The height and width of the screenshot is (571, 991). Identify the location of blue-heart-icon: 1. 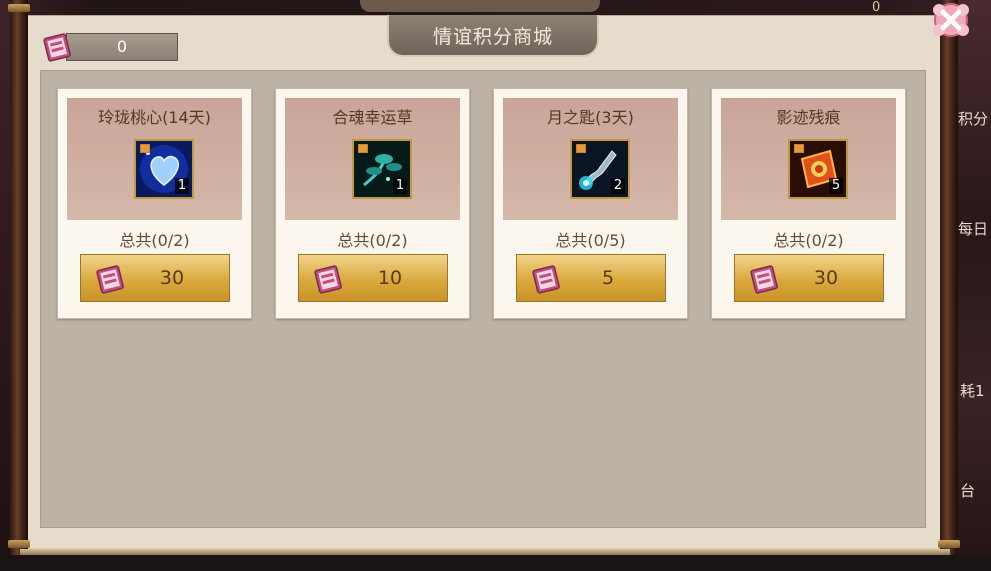
(164, 169).